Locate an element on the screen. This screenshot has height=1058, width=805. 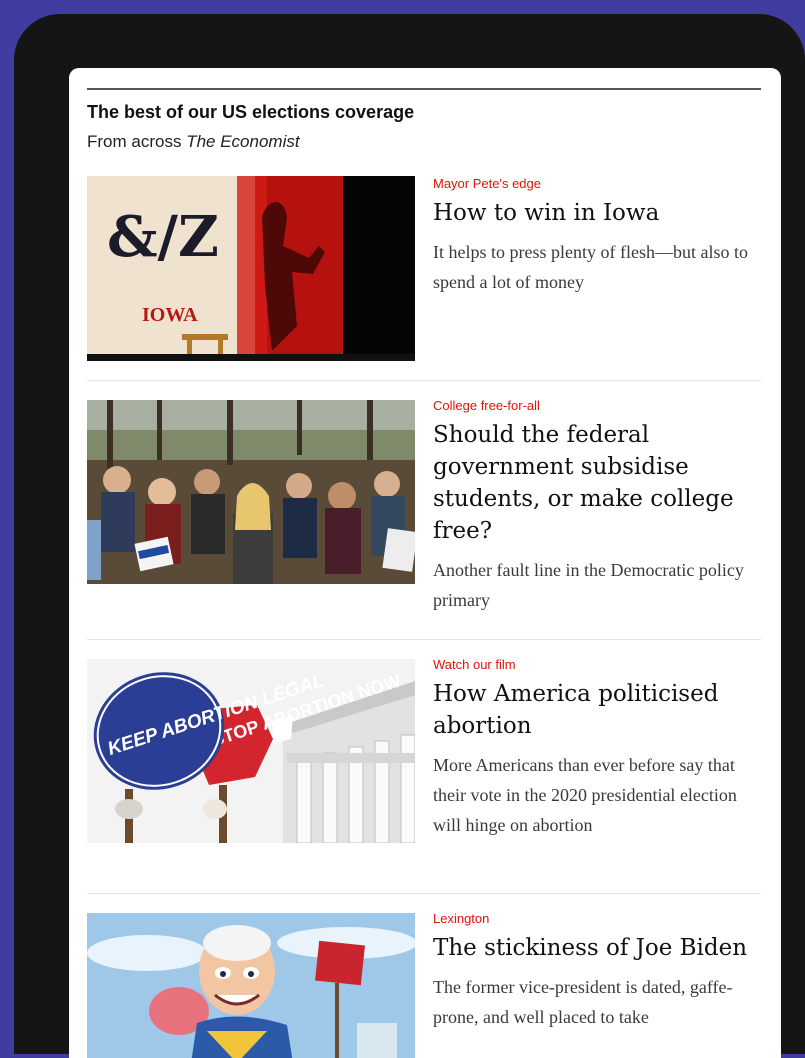
section-subtitle-prefix: From across is located at coordinates (137, 141).